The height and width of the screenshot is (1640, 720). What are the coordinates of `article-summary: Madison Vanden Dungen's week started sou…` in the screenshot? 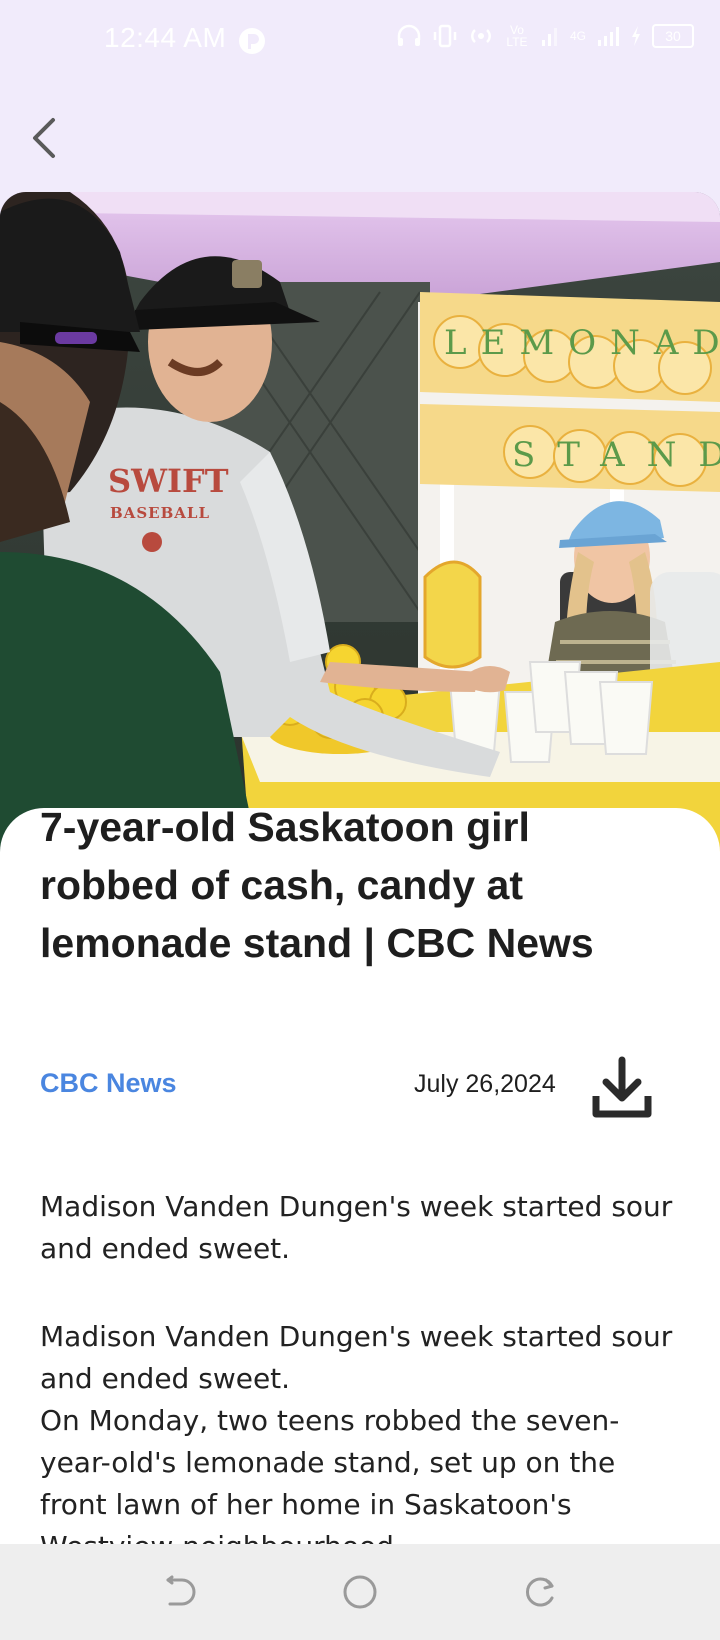 It's located at (356, 1227).